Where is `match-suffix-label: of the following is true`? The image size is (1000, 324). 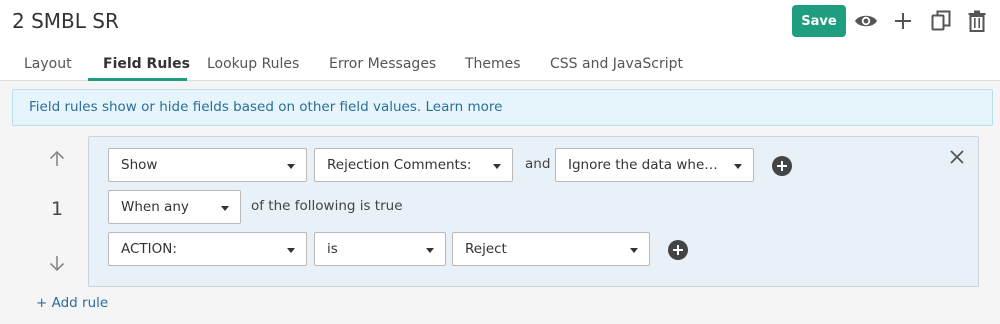 match-suffix-label: of the following is true is located at coordinates (327, 206).